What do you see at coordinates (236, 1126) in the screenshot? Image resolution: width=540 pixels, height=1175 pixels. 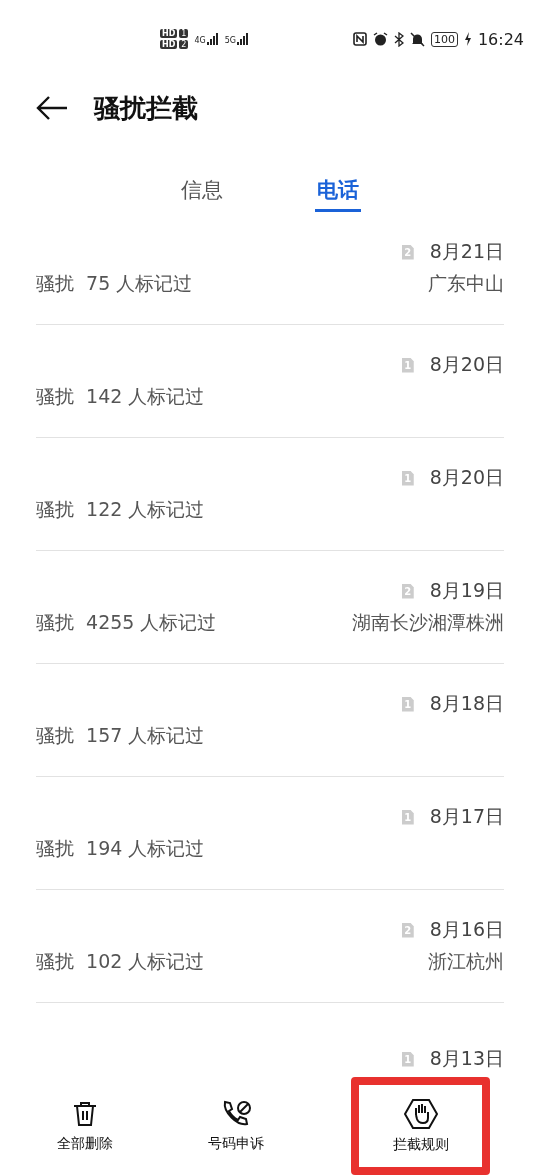 I see `toolbar-button: 号码申诉` at bounding box center [236, 1126].